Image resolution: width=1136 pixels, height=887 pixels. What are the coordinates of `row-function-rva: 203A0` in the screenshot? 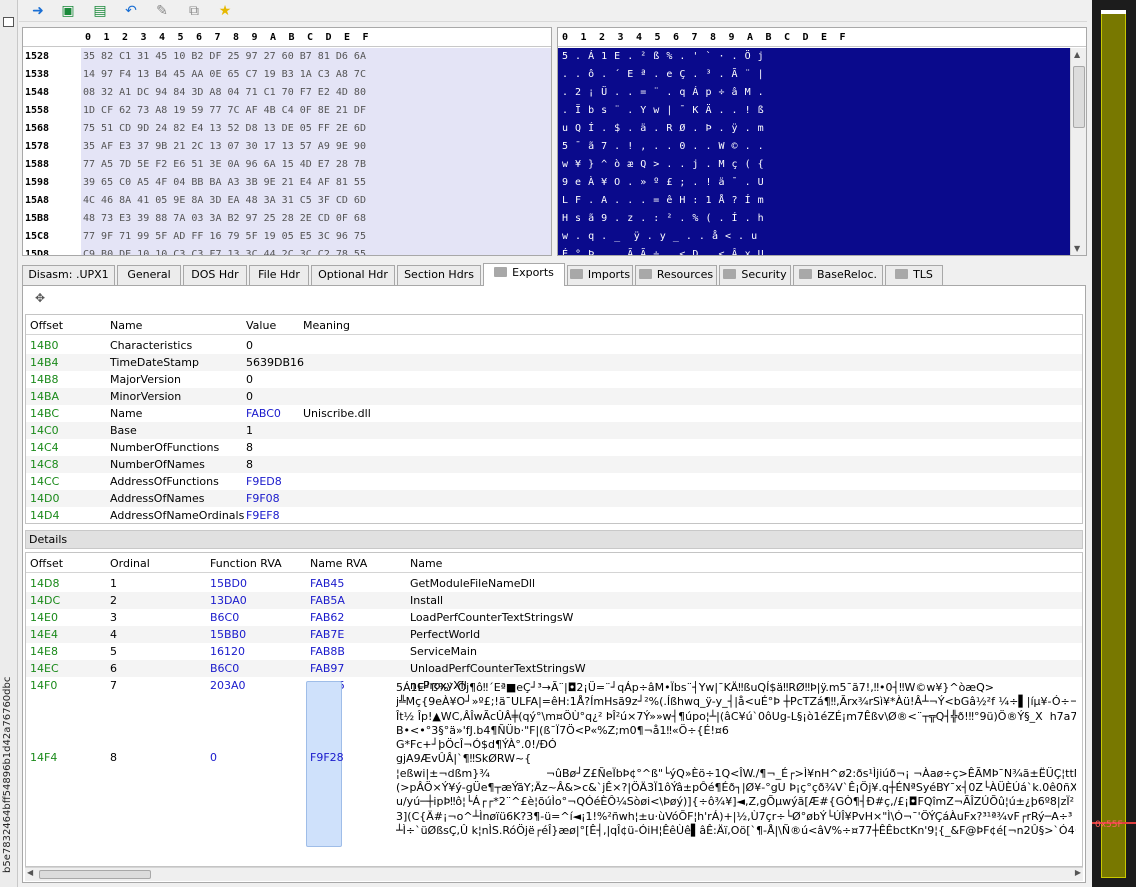 It's located at (228, 685).